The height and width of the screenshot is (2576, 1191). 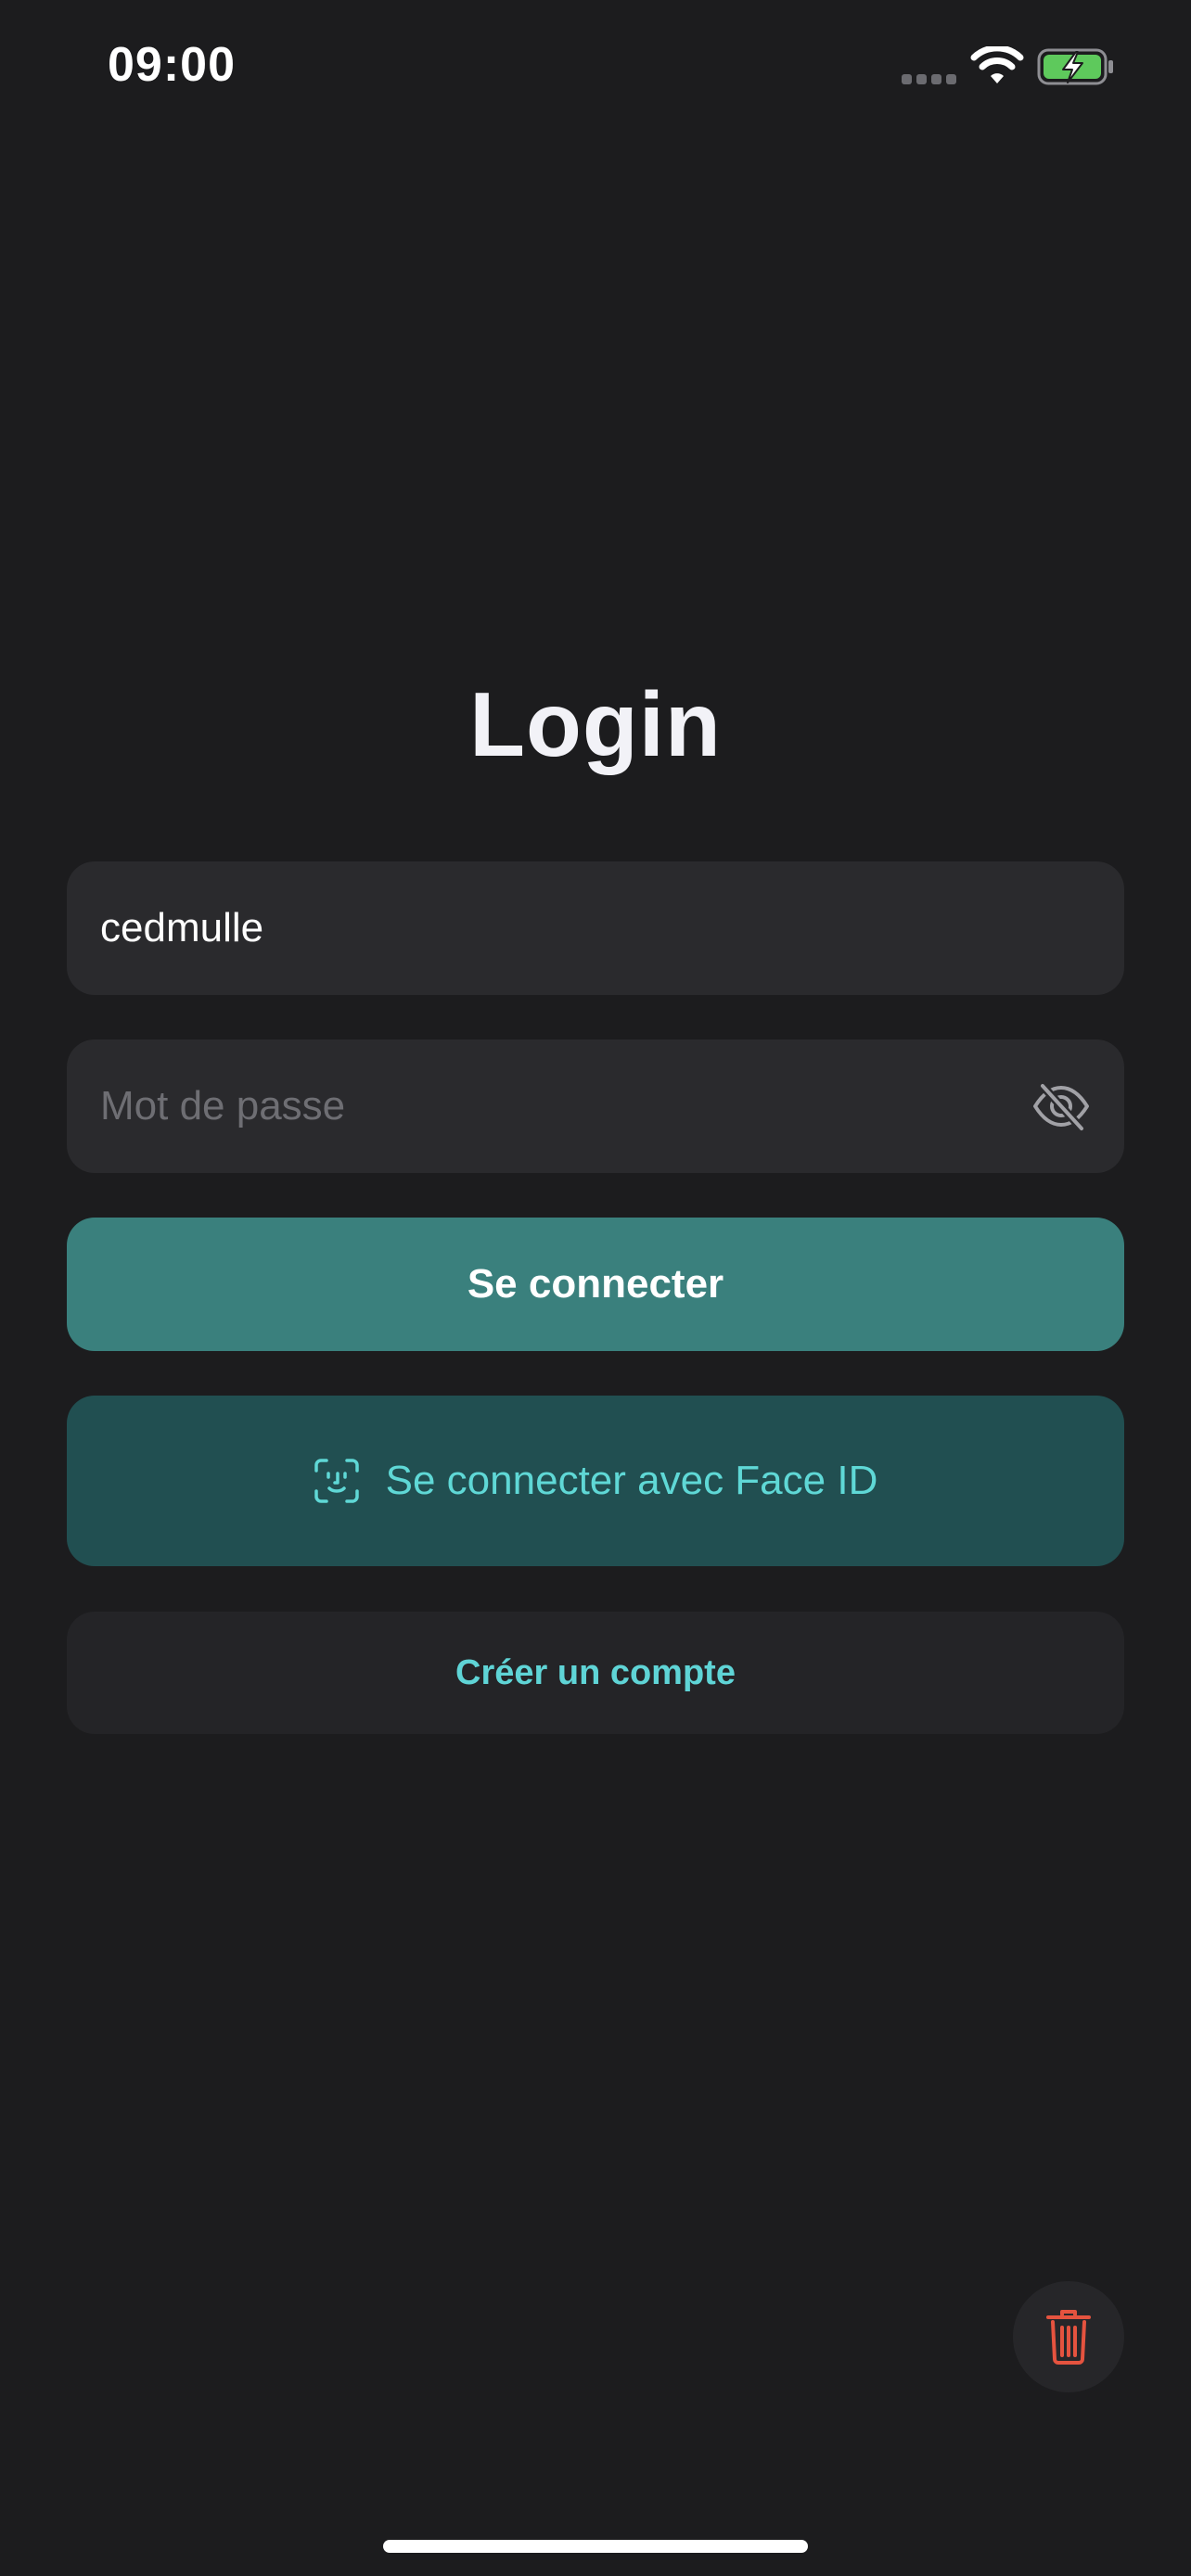 I want to click on wifi-icon, so click(x=997, y=64).